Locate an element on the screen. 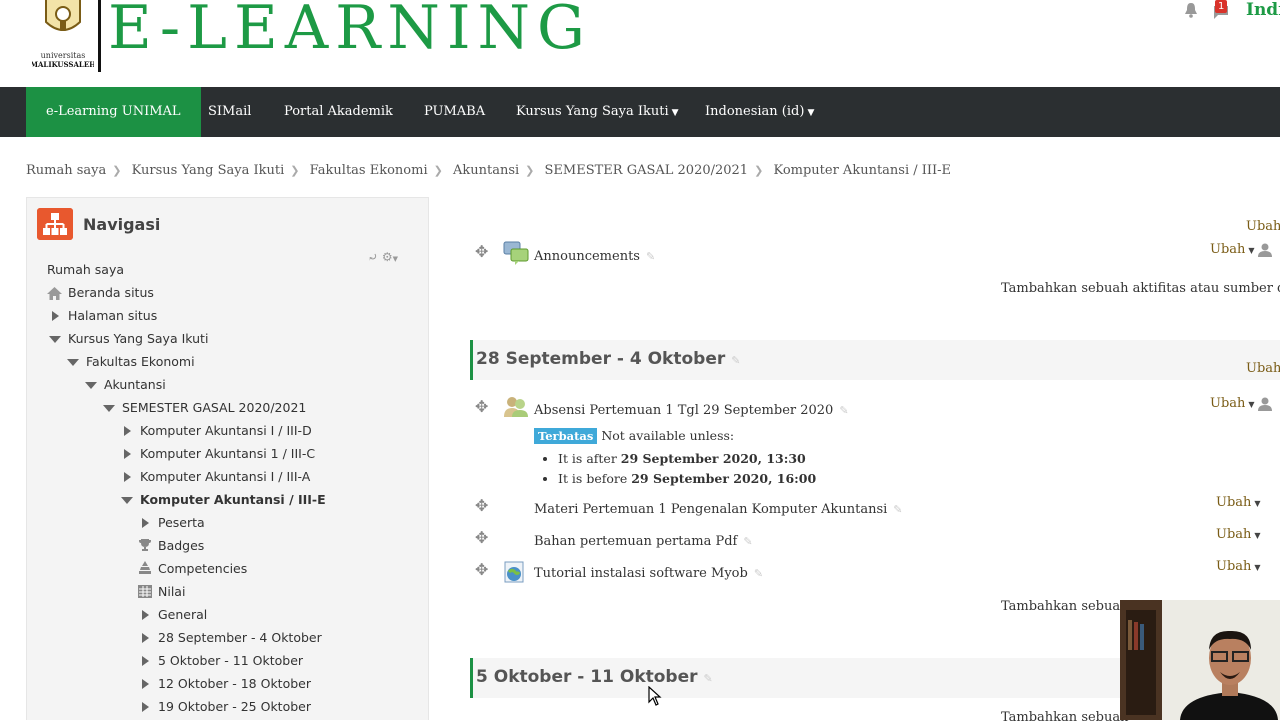 This screenshot has width=1280, height=725. university-logo: universitas MALIKUSSALEH is located at coordinates (63, 35).